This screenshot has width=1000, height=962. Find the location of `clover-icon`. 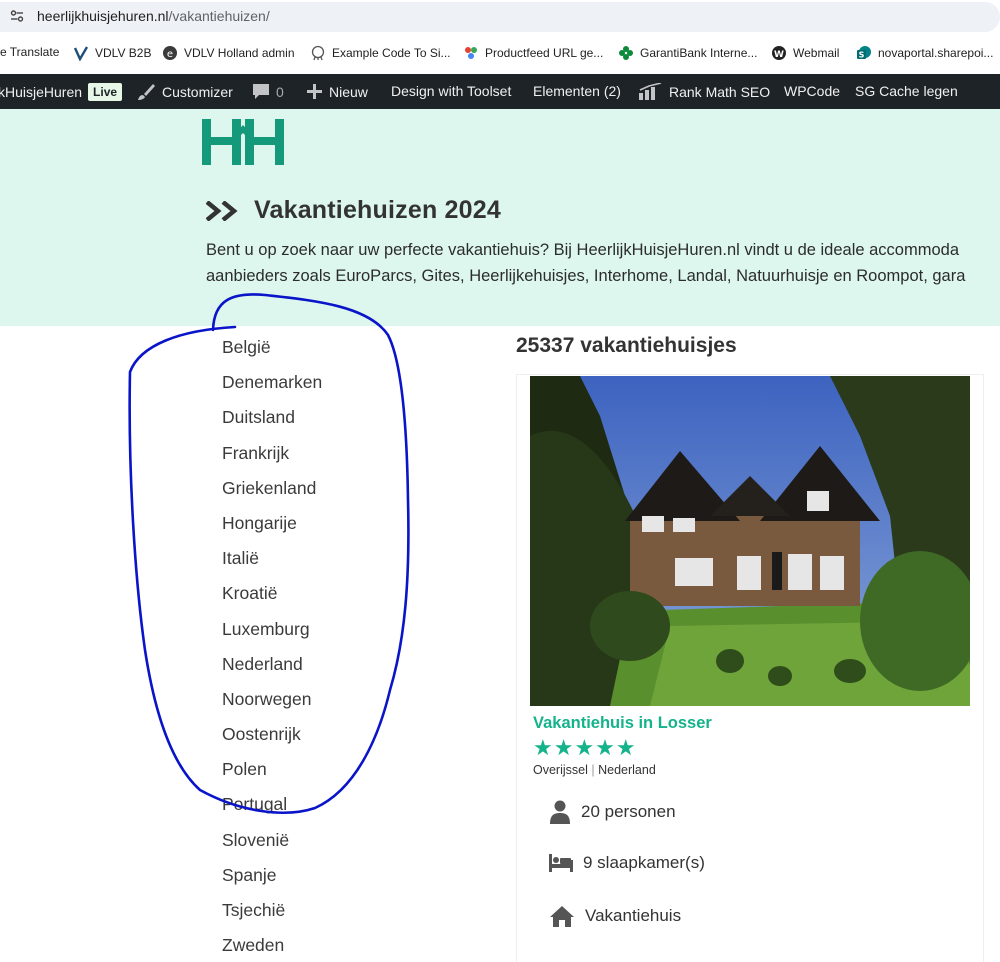

clover-icon is located at coordinates (626, 53).